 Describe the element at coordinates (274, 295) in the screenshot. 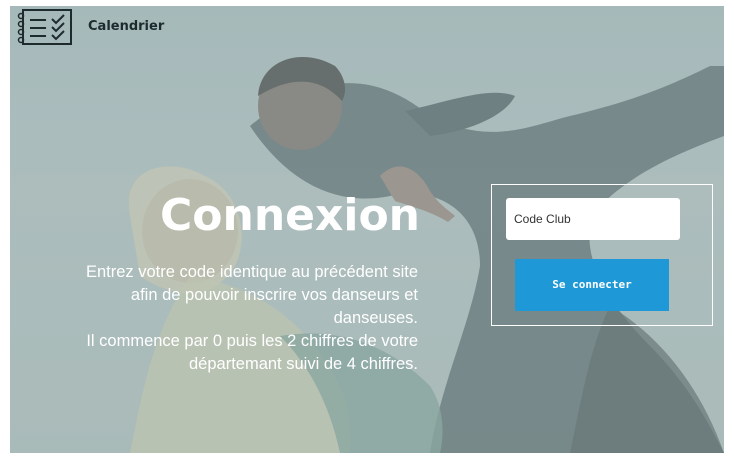

I see `instruction-line: afin de pouvoir inscrire vos danseurs et` at that location.